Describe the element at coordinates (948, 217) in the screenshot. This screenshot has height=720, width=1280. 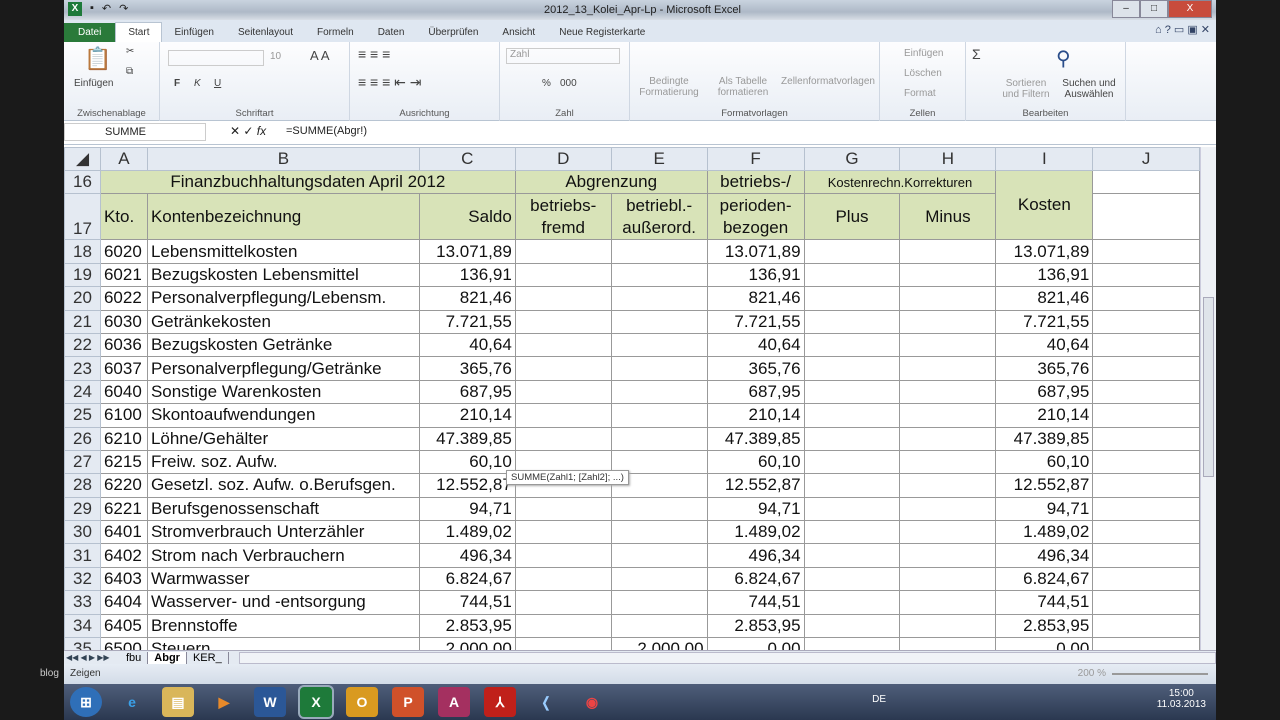
I see `minus-header: Minus` at that location.